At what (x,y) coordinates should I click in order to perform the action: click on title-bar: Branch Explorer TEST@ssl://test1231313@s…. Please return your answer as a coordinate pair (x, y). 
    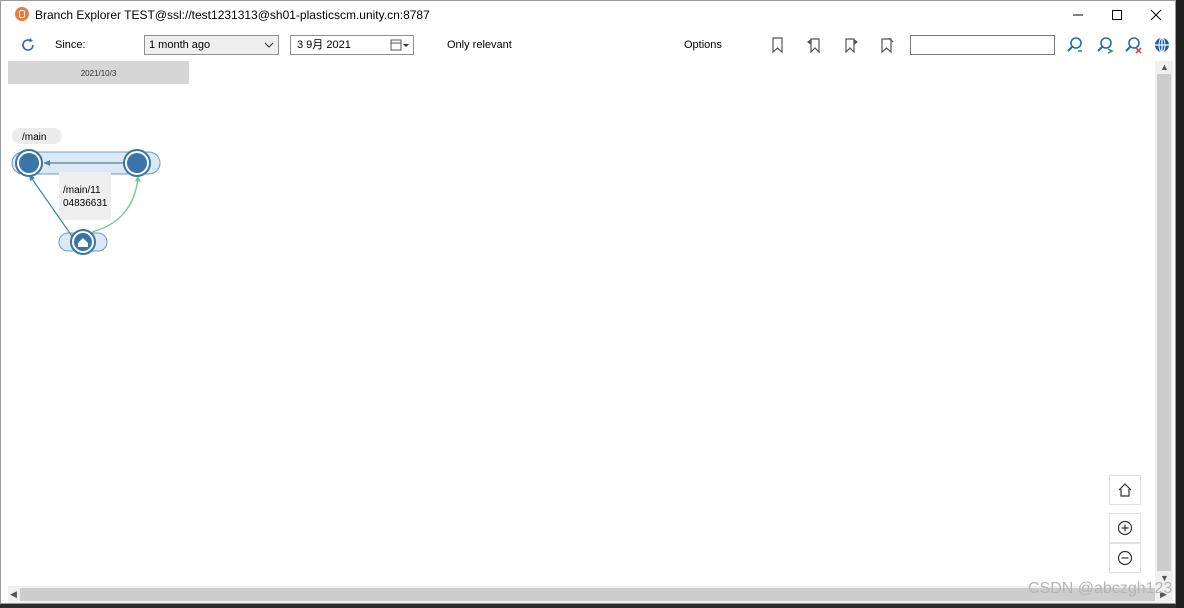
    Looking at the image, I should click on (588, 15).